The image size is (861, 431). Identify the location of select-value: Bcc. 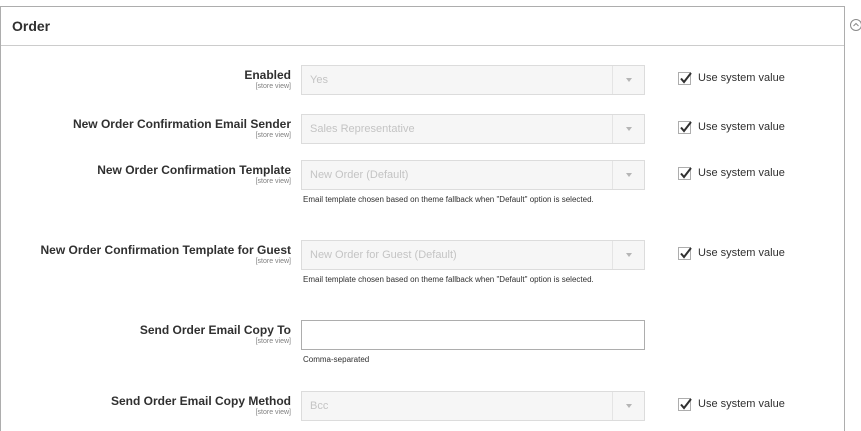
(319, 406).